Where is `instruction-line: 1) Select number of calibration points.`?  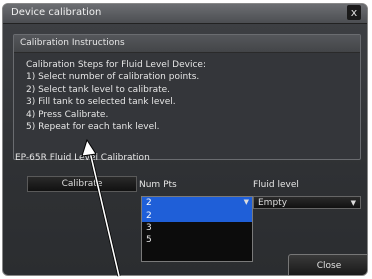 instruction-line: 1) Select number of calibration points. is located at coordinates (113, 77).